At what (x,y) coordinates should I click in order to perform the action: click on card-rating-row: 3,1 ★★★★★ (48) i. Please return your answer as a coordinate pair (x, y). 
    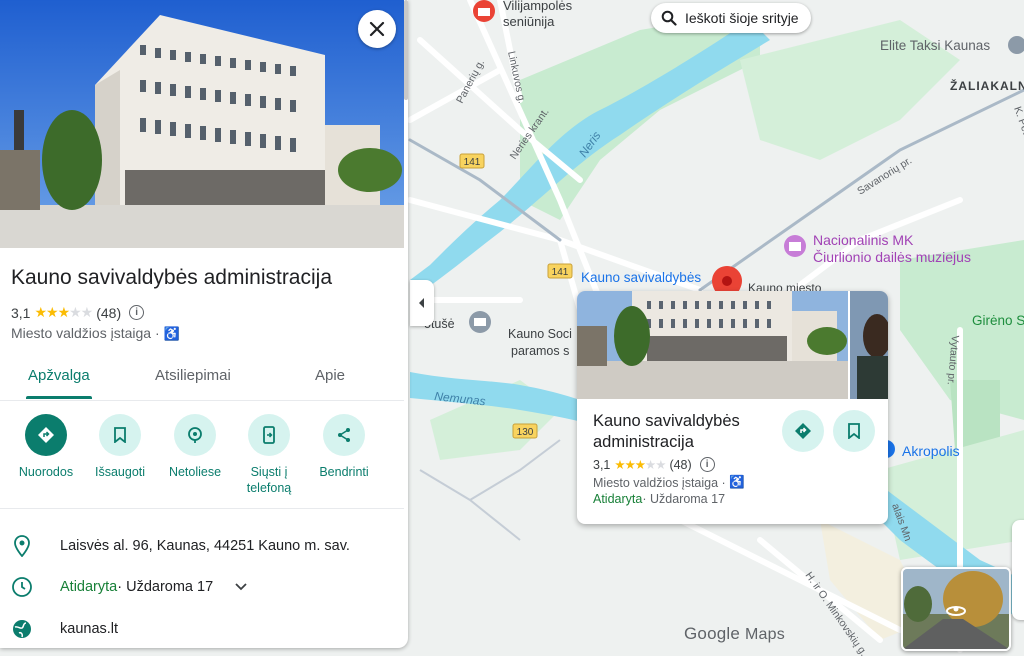
    Looking at the image, I should click on (654, 464).